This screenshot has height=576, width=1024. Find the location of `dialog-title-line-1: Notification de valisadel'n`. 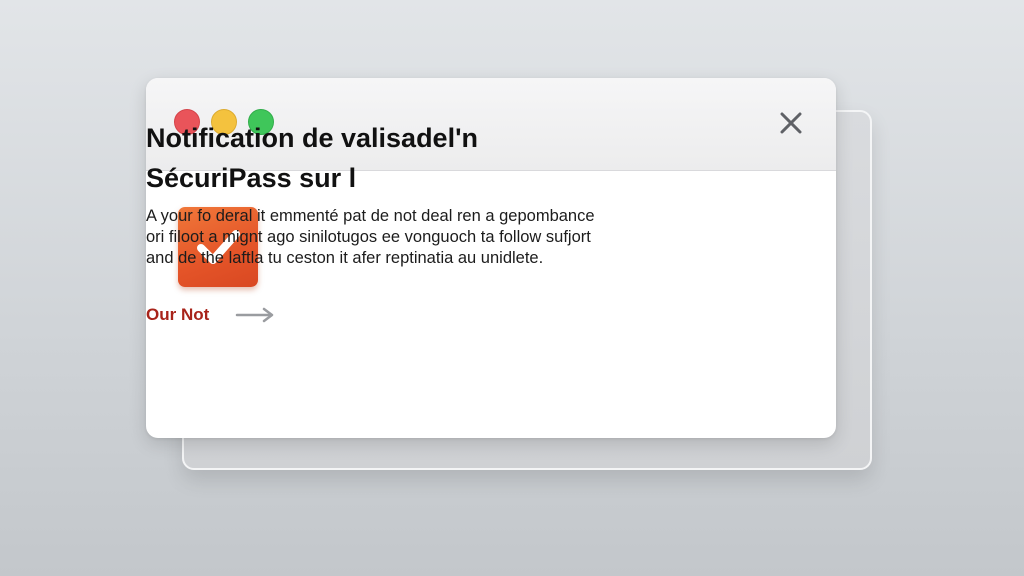

dialog-title-line-1: Notification de valisadel'n is located at coordinates (312, 138).